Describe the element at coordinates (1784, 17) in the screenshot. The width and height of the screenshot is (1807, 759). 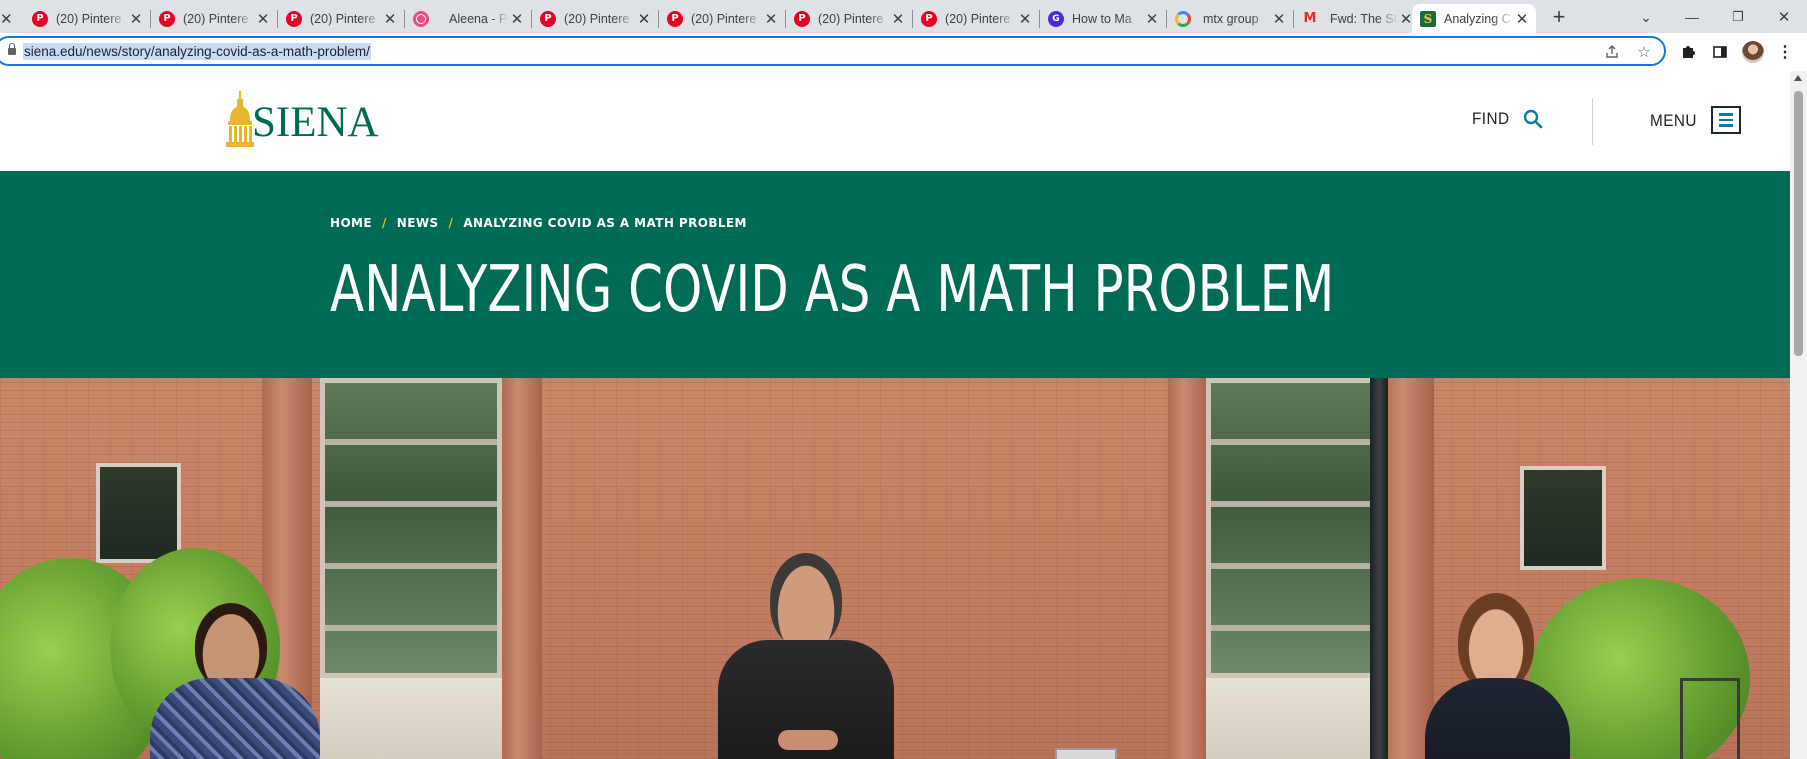
I see `window-close-icon: ✕` at that location.